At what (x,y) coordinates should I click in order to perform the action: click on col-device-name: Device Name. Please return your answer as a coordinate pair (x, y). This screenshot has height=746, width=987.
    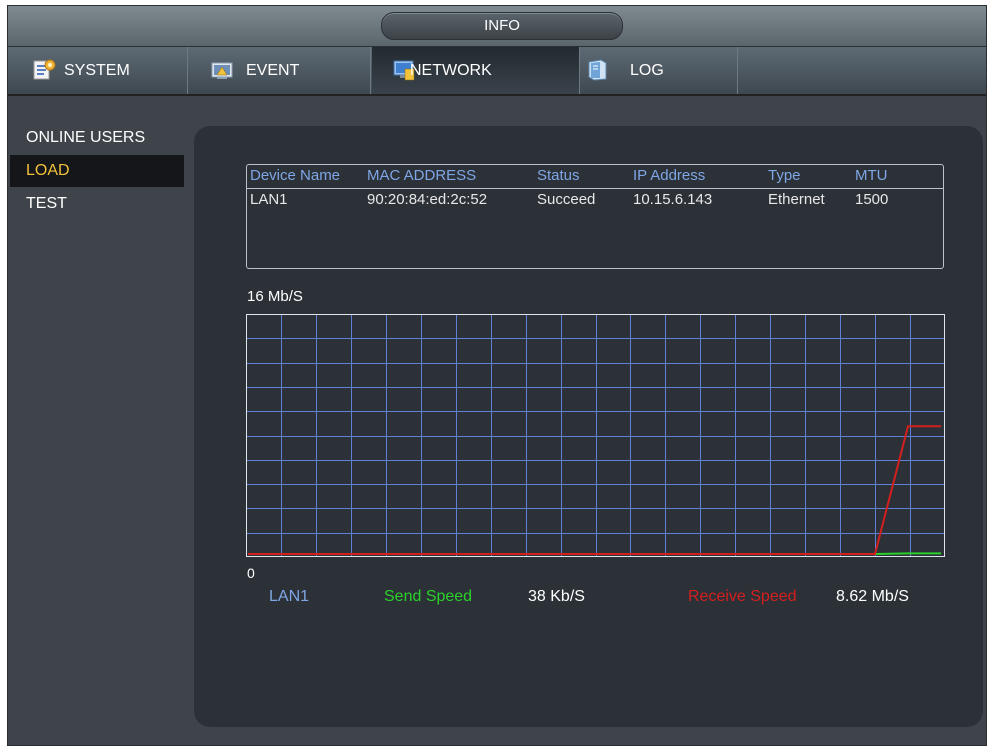
    Looking at the image, I should click on (295, 175).